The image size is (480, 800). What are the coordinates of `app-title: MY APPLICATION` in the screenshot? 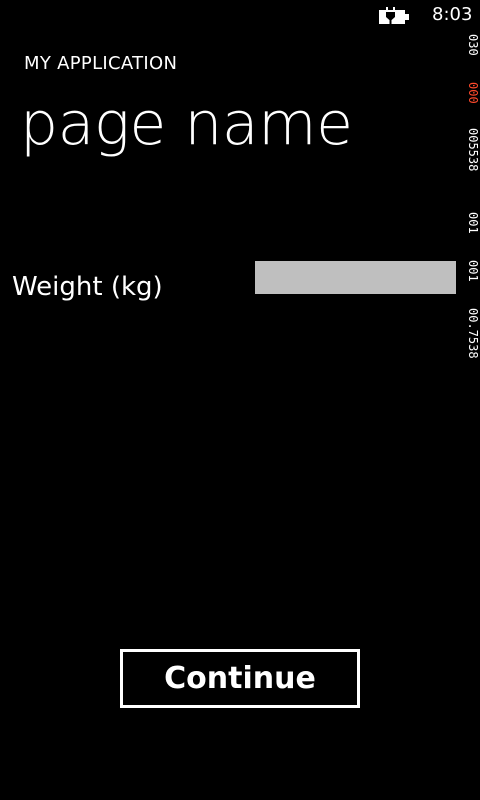 It's located at (101, 63).